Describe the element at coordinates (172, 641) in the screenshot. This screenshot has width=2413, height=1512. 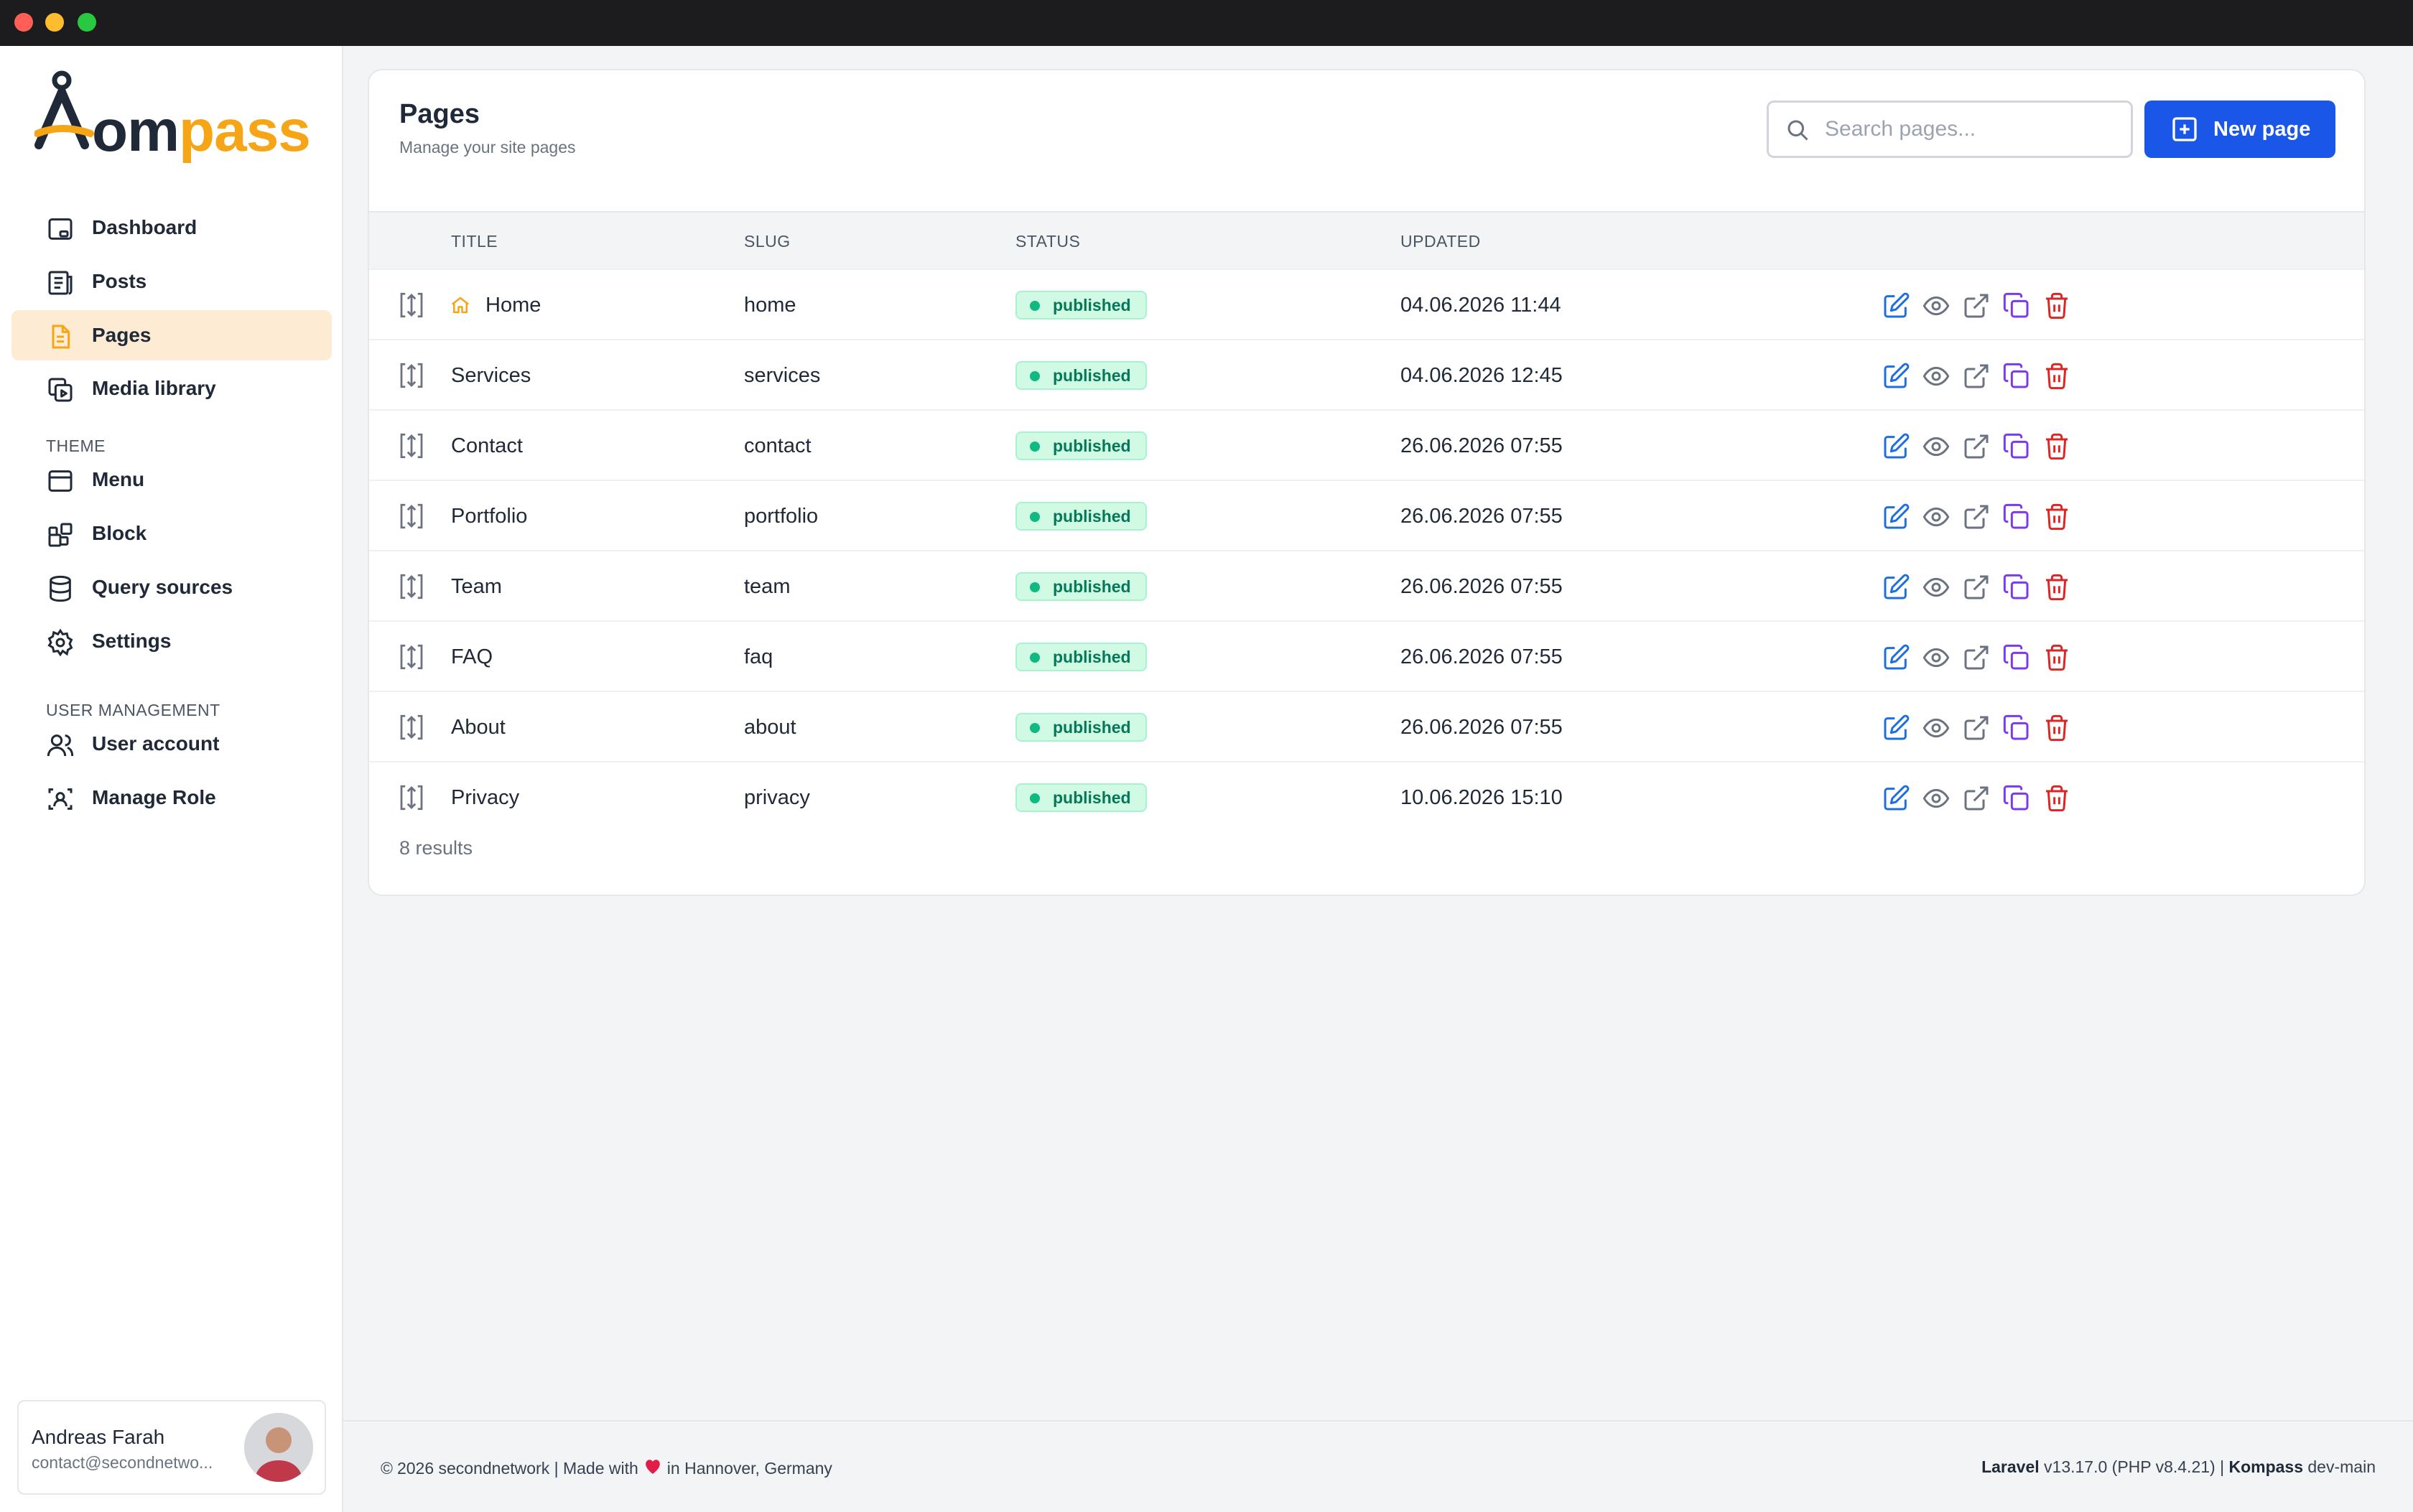
I see `sidebar-item-settings: Settings` at that location.